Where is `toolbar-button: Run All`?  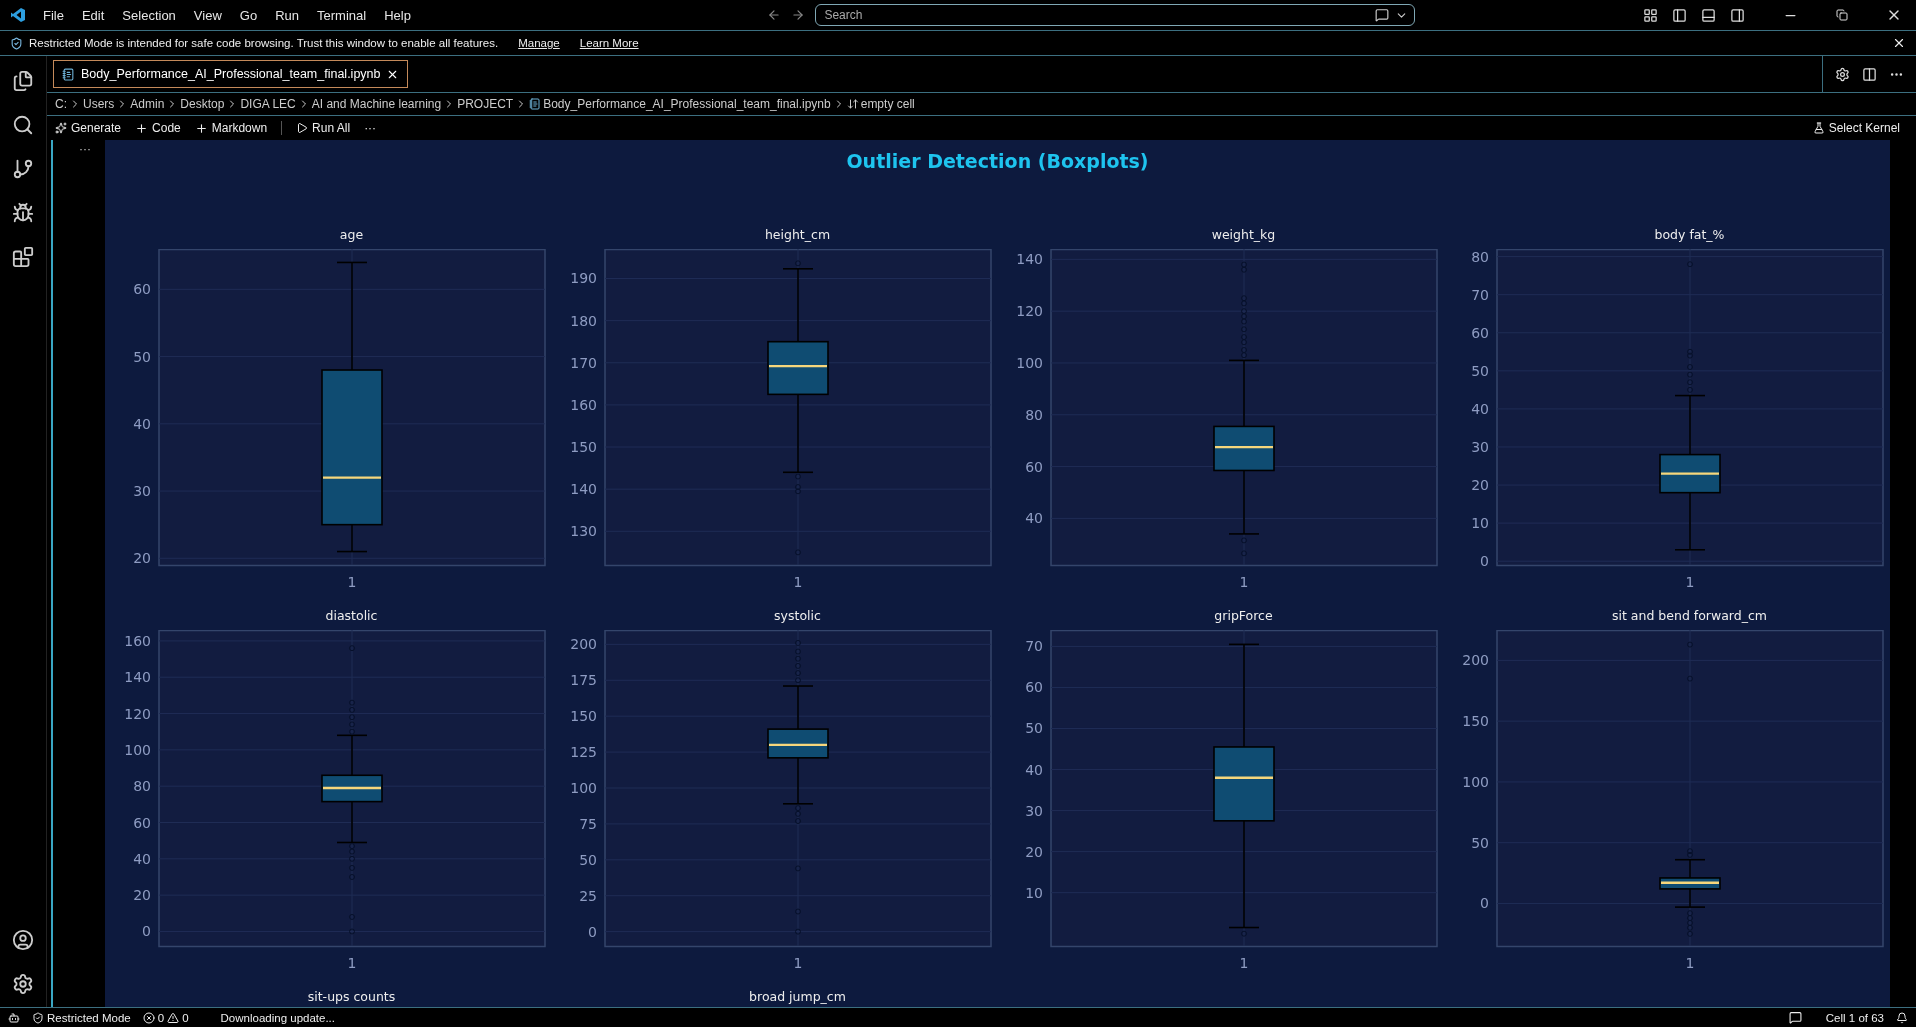 toolbar-button: Run All is located at coordinates (323, 128).